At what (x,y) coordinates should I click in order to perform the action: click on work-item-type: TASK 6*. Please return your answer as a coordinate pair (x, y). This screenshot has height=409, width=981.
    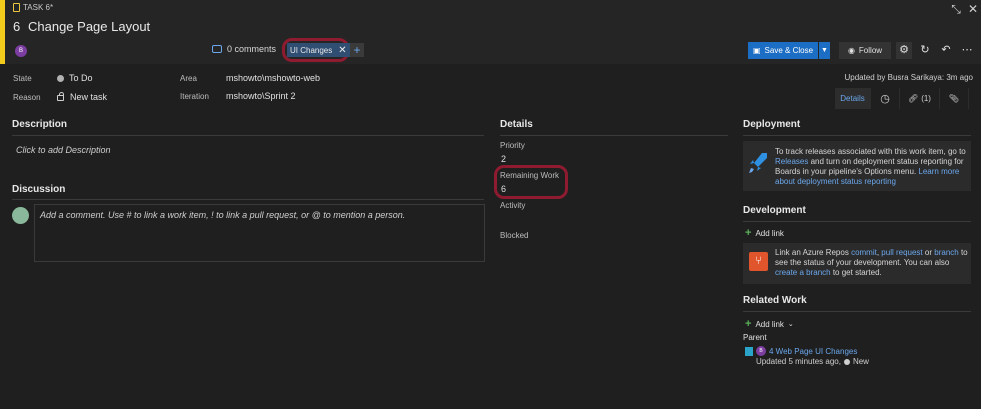
    Looking at the image, I should click on (33, 7).